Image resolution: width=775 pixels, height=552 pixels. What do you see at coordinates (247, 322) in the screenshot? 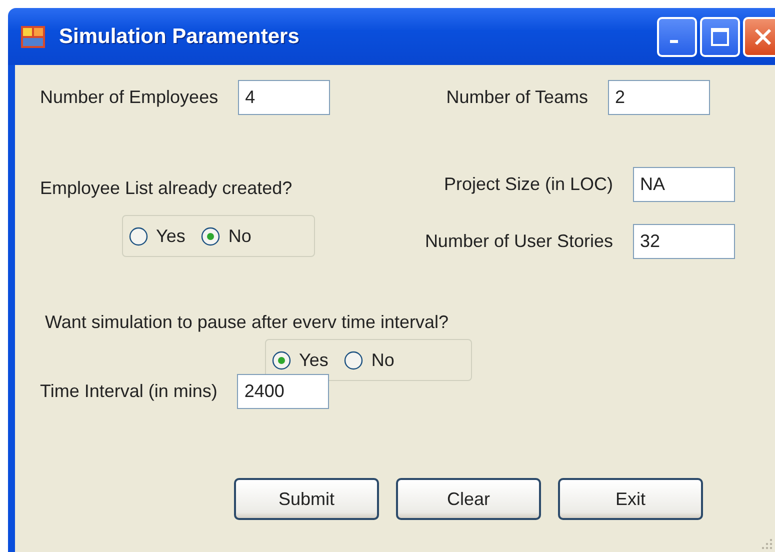
I see `question-text: Want simulation to pause after everv time interval?` at bounding box center [247, 322].